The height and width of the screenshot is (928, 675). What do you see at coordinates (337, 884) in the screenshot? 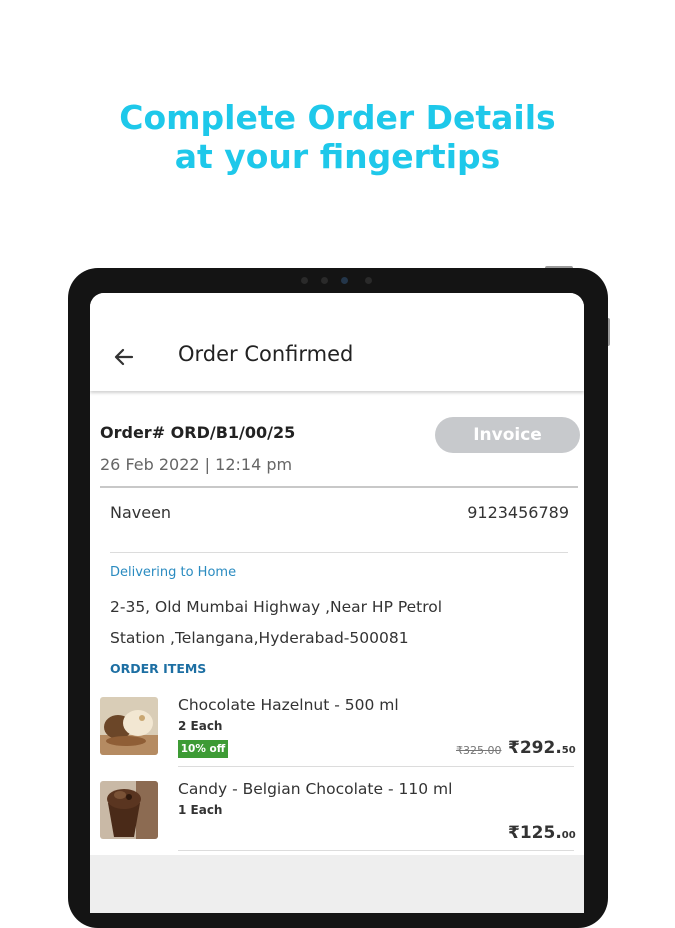
I see `bottom-bar` at bounding box center [337, 884].